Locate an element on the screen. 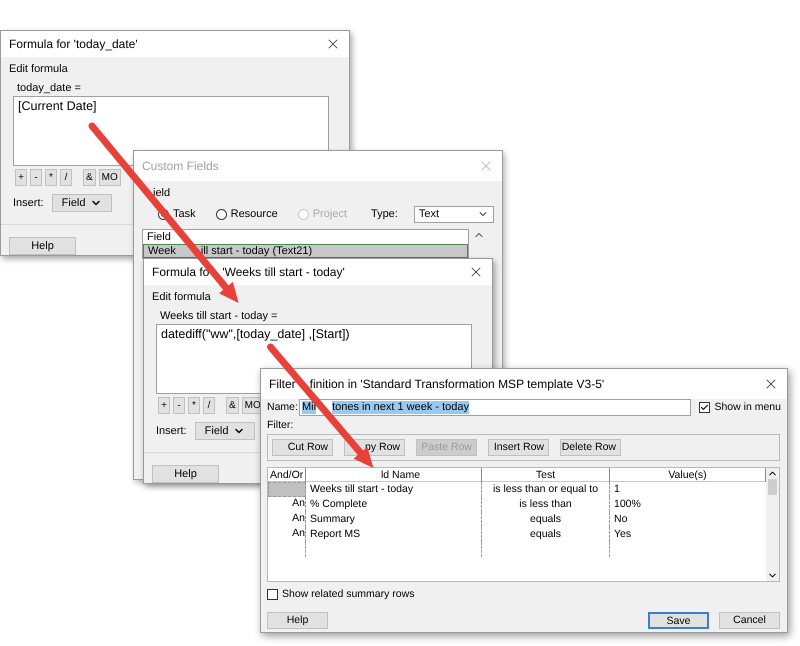 The height and width of the screenshot is (646, 800). table-cell: Weeks till start - today is located at coordinates (394, 489).